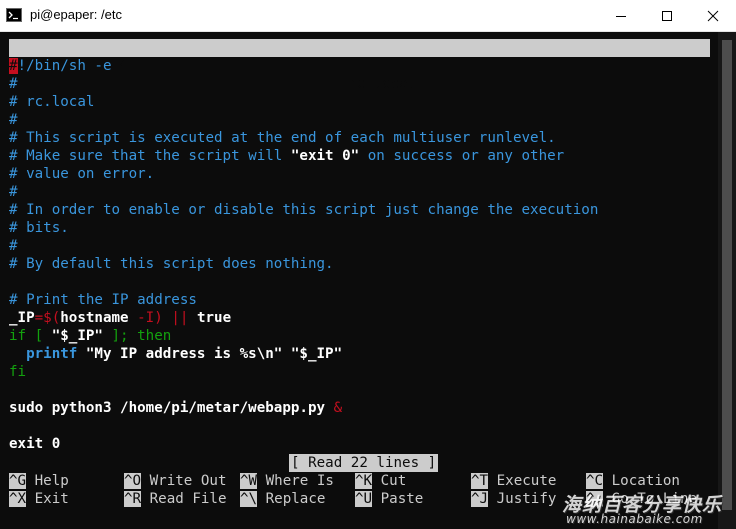 Image resolution: width=736 pixels, height=529 pixels. I want to click on shortcut-write-out: ^O Write Out, so click(175, 481).